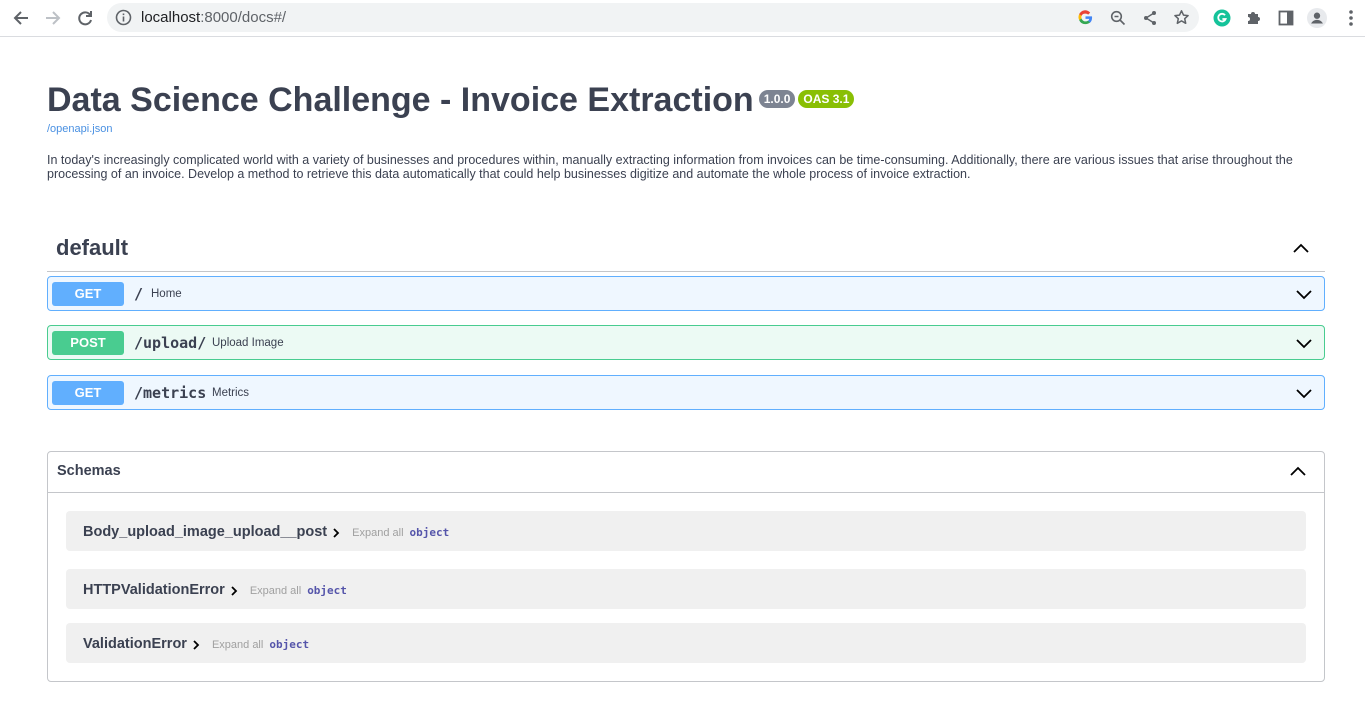  Describe the element at coordinates (231, 393) in the screenshot. I see `operation-summary: Metrics` at that location.